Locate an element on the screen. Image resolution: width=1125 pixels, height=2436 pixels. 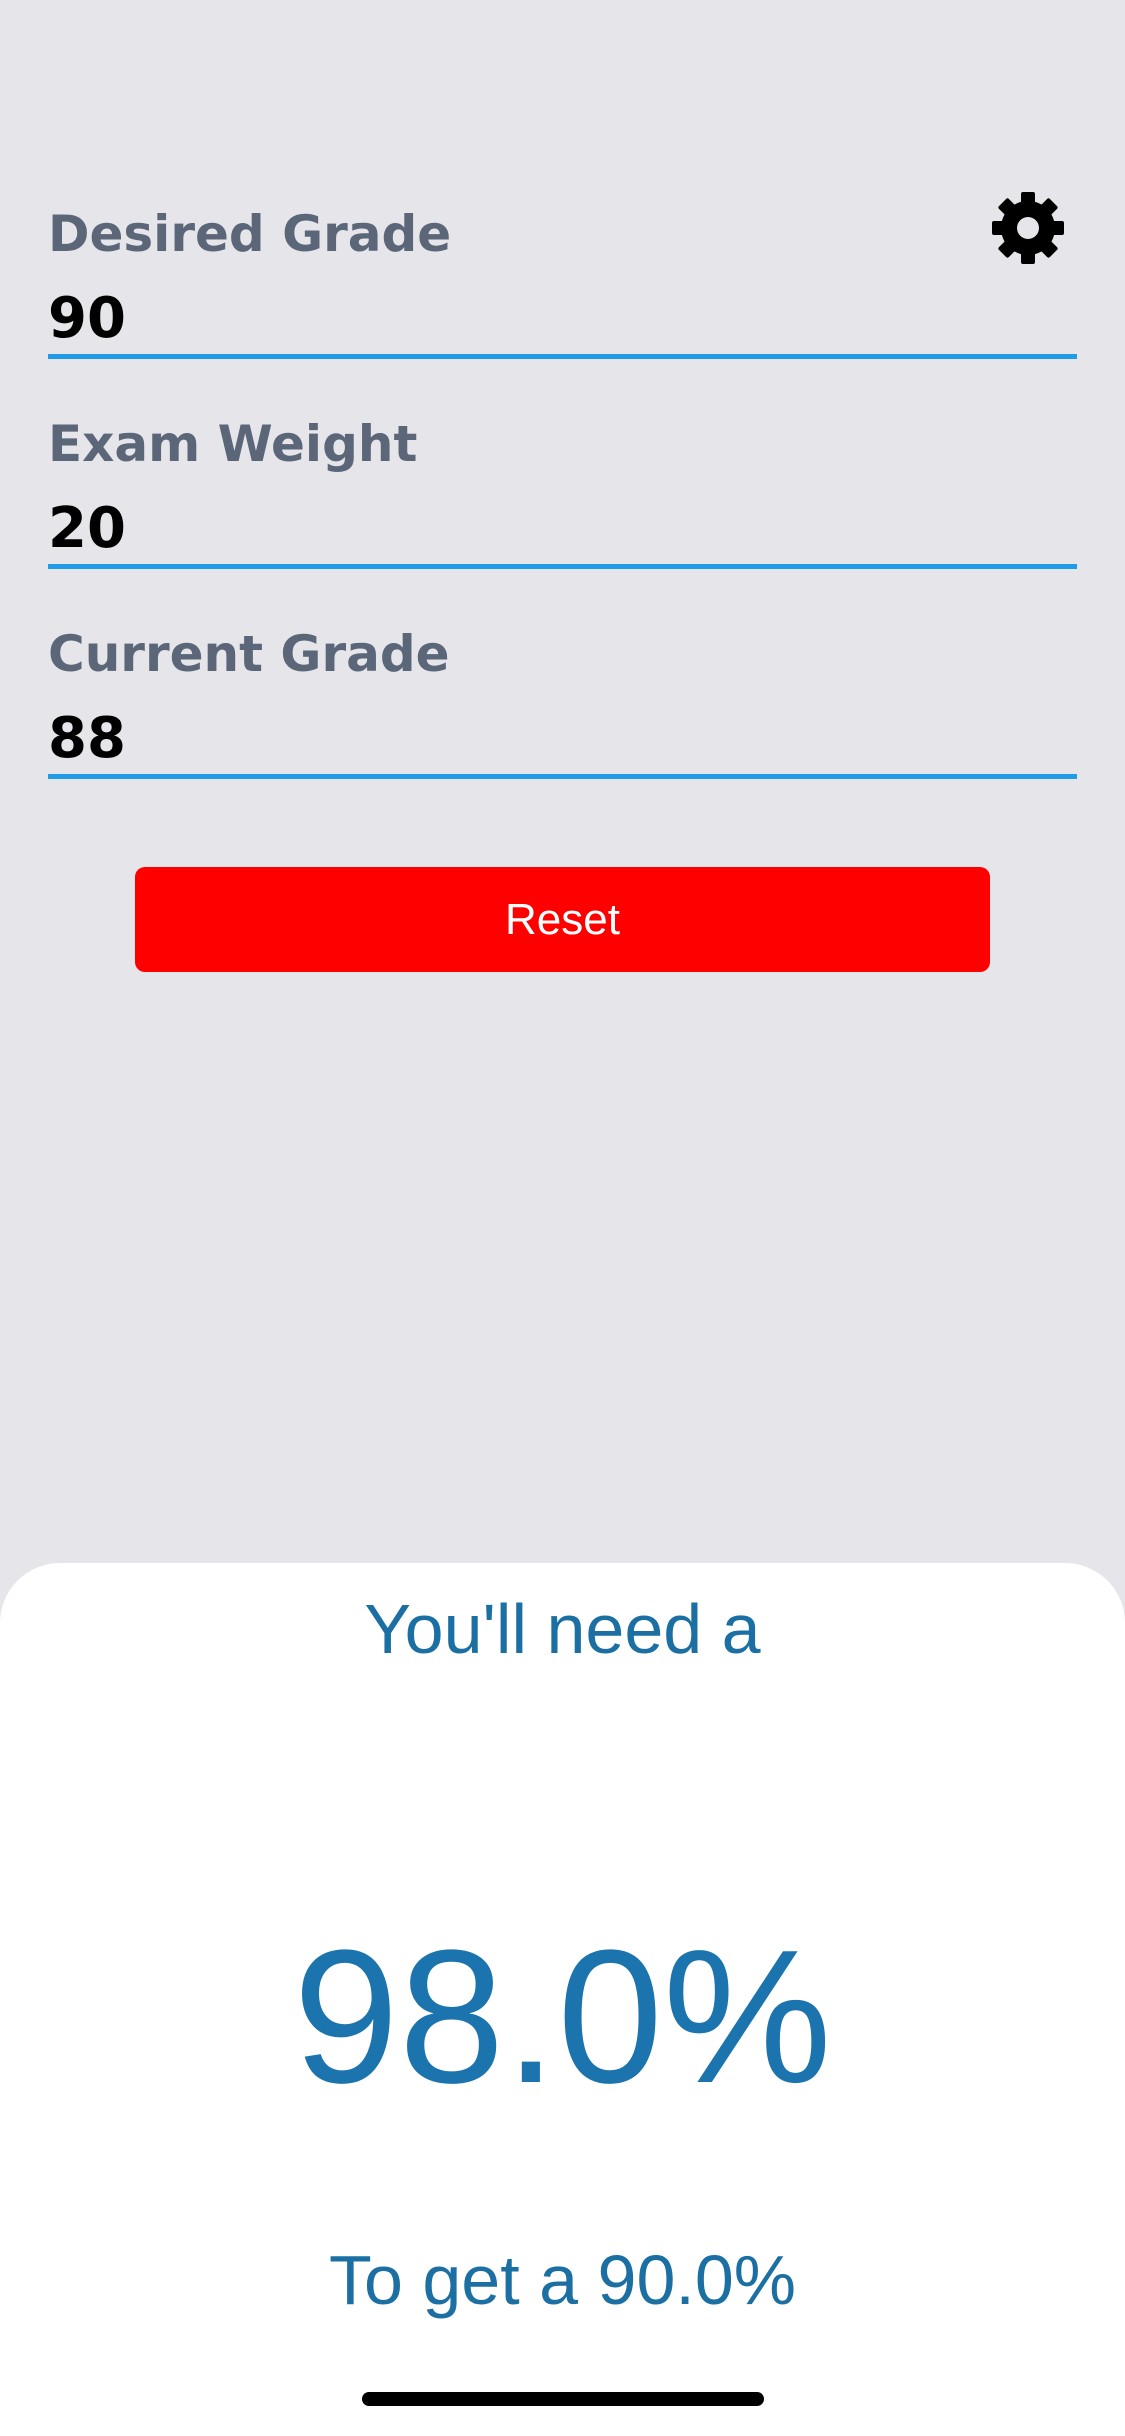
reset-button: Reset is located at coordinates (562, 919).